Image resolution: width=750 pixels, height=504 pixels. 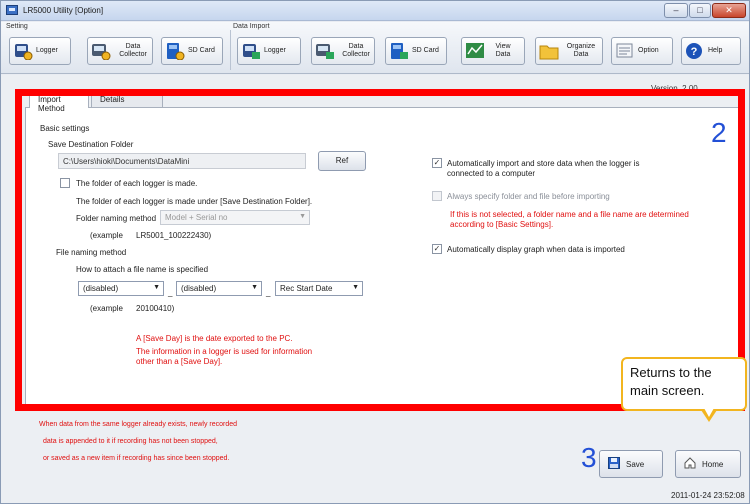 I want to click on status-timestamp: 2011-01-24 23:52:08, so click(x=708, y=495).